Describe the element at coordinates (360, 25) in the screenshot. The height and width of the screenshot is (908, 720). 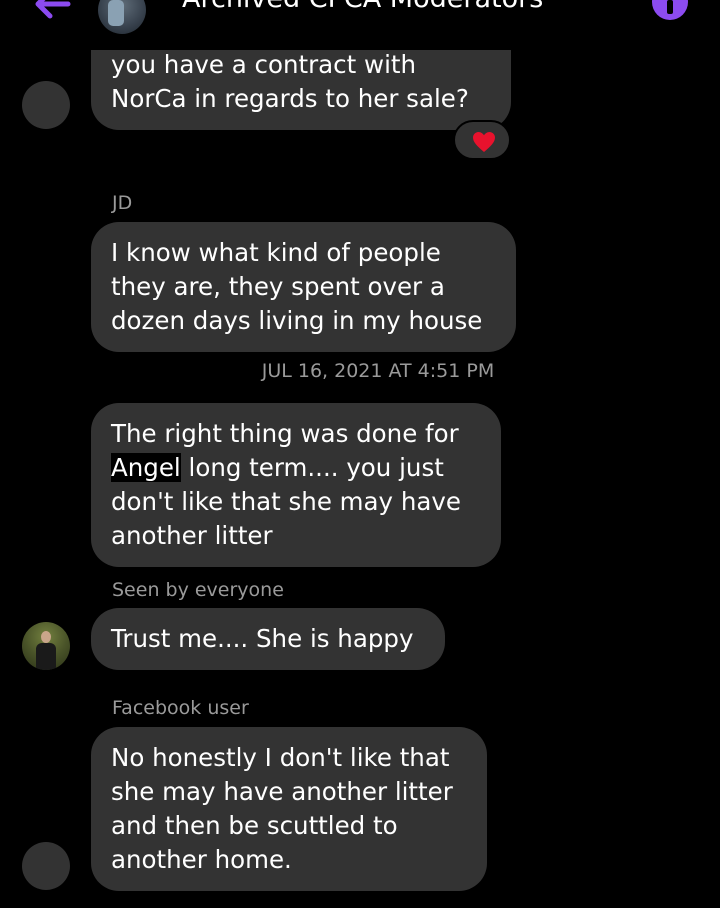
I see `conversation-header: Archived CPCA Moderators` at that location.